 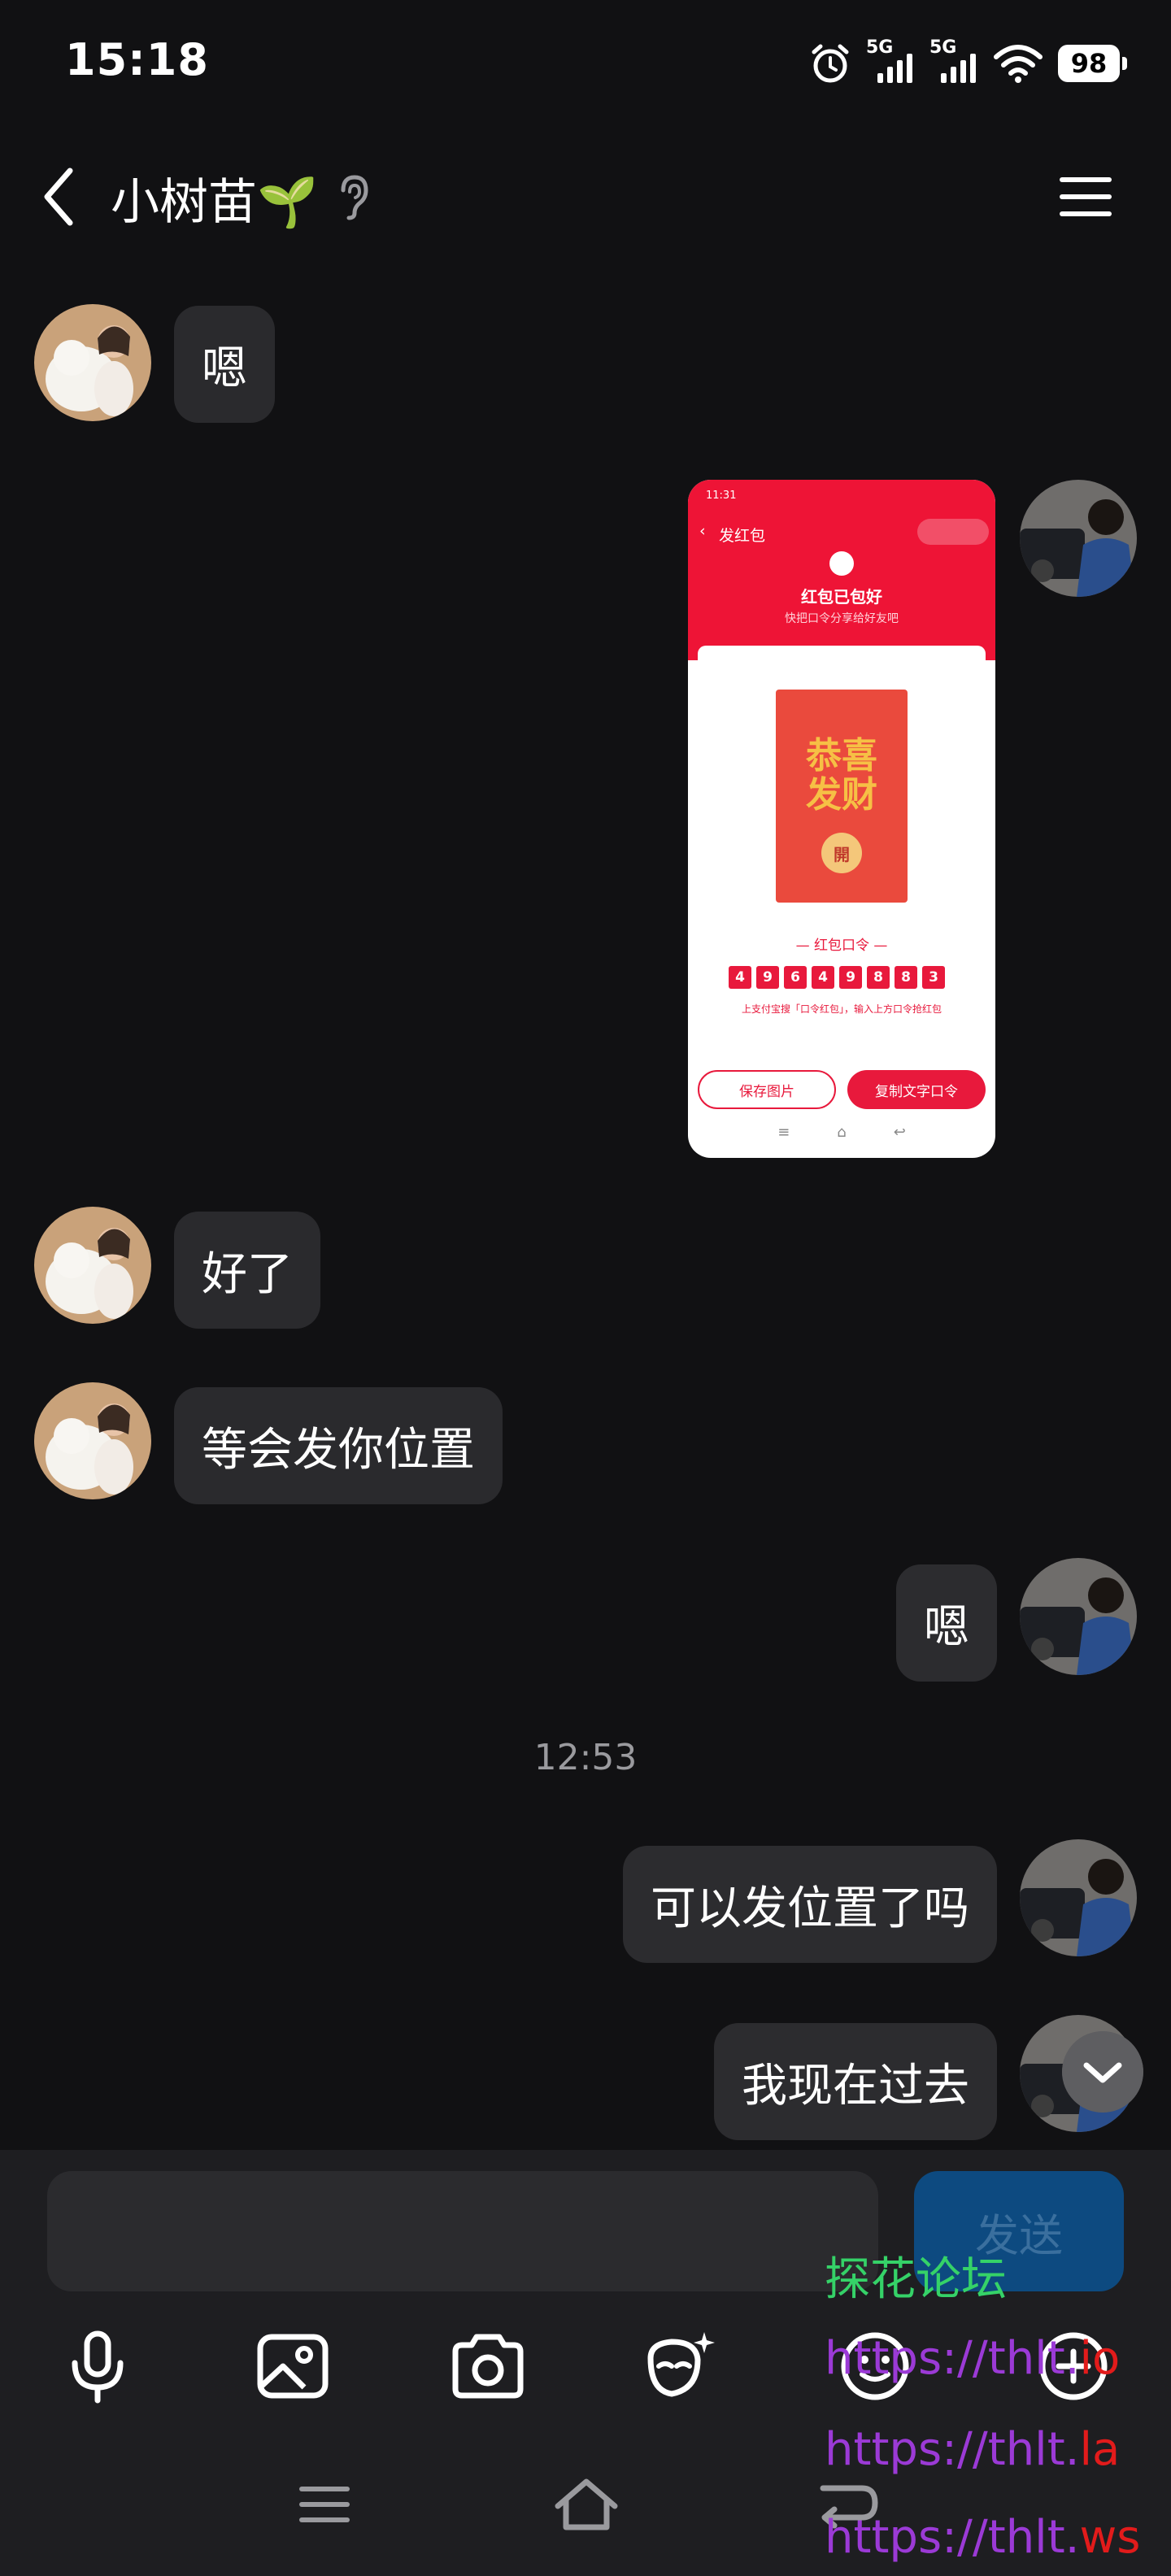 I want to click on message-bubble: 好了, so click(x=247, y=1270).